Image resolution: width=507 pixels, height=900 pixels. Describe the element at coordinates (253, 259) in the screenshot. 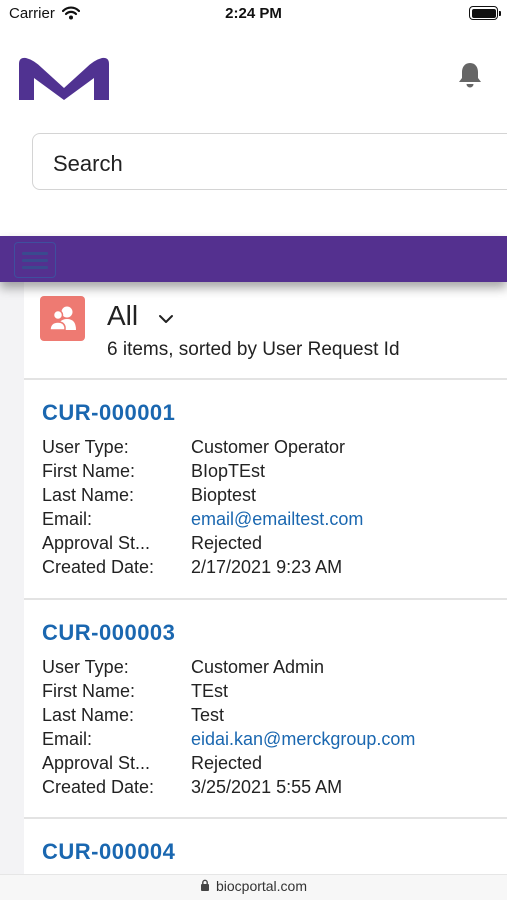

I see `nav-bar` at that location.